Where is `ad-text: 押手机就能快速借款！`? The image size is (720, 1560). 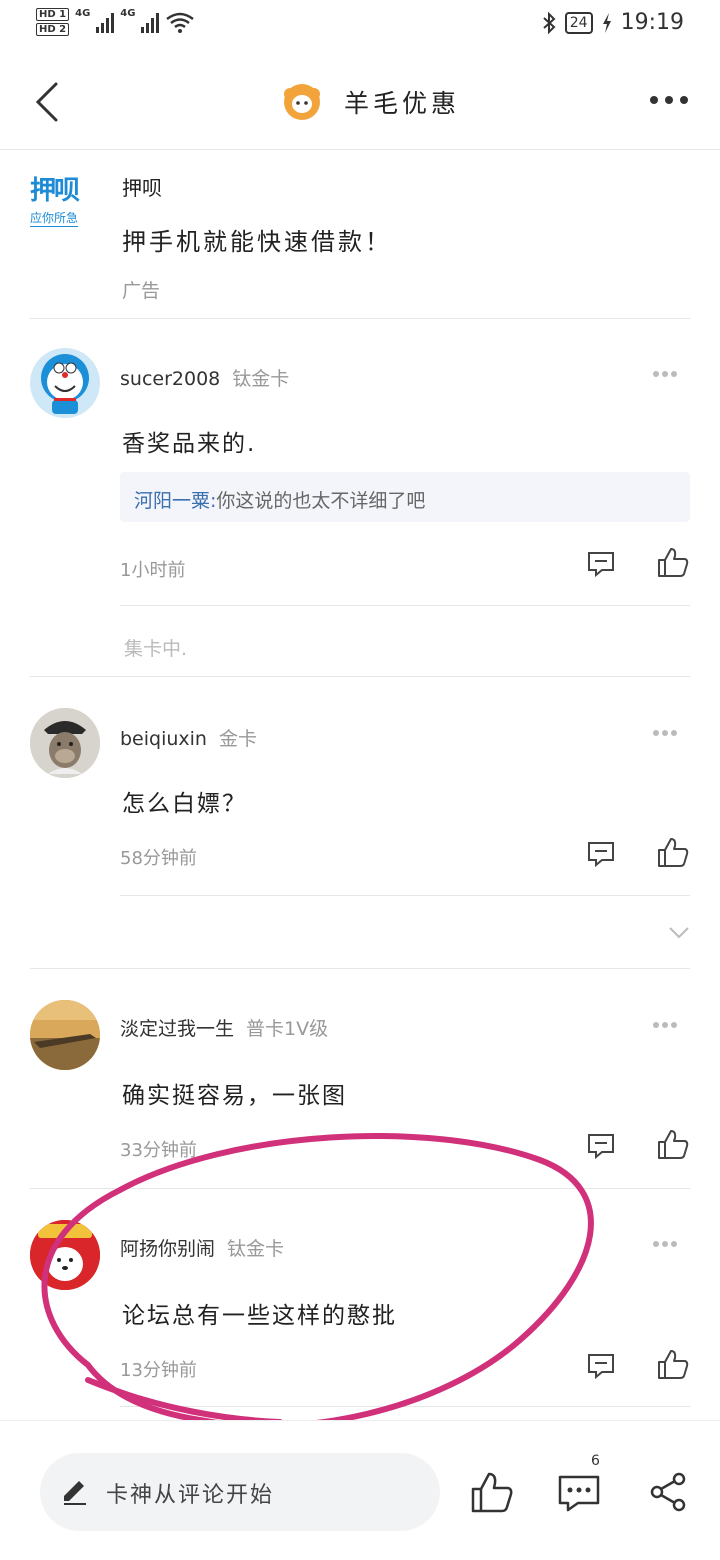
ad-text: 押手机就能快速借款！ is located at coordinates (257, 242).